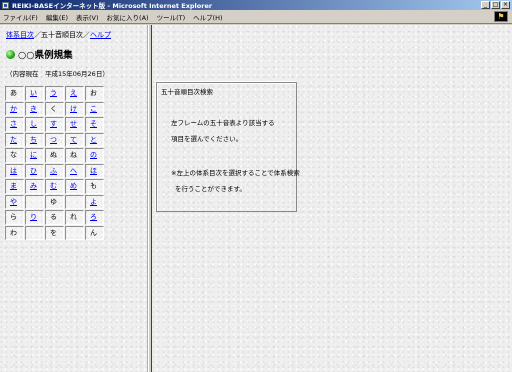 This screenshot has height=372, width=512. Describe the element at coordinates (207, 17) in the screenshot. I see `menu-help: ヘルプ(H)` at that location.